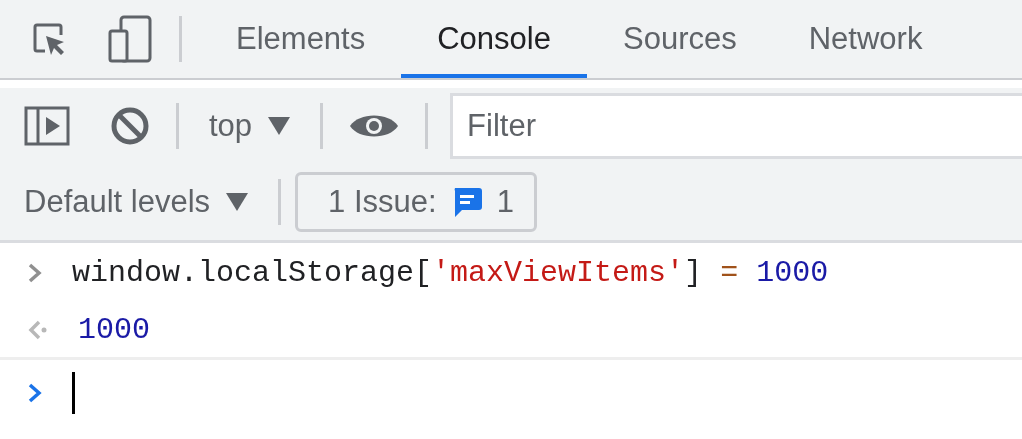 This screenshot has height=439, width=1022. I want to click on levels-dropdown: Default levels, so click(136, 202).